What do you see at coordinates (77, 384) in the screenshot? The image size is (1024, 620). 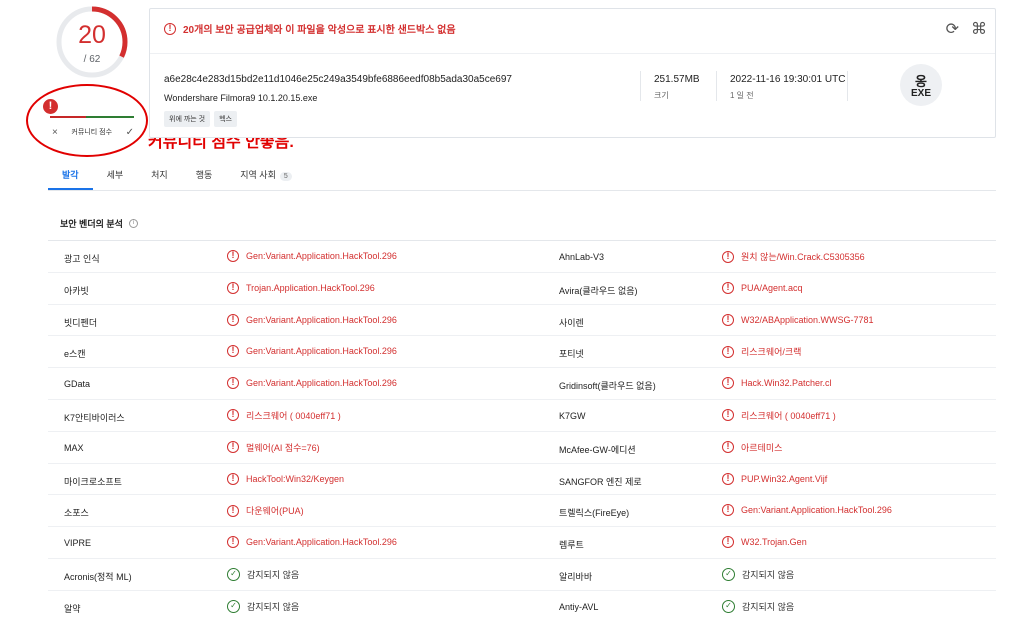 I see `vendor-name: GData` at bounding box center [77, 384].